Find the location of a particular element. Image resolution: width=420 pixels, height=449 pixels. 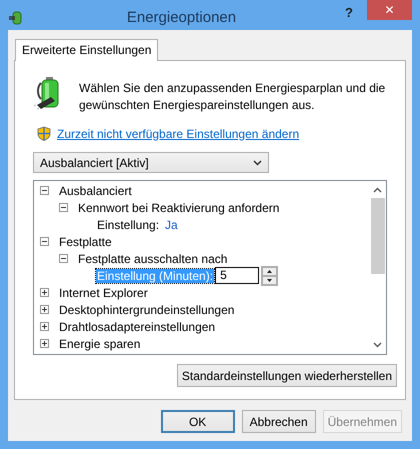

chevron-down-icon is located at coordinates (257, 163).